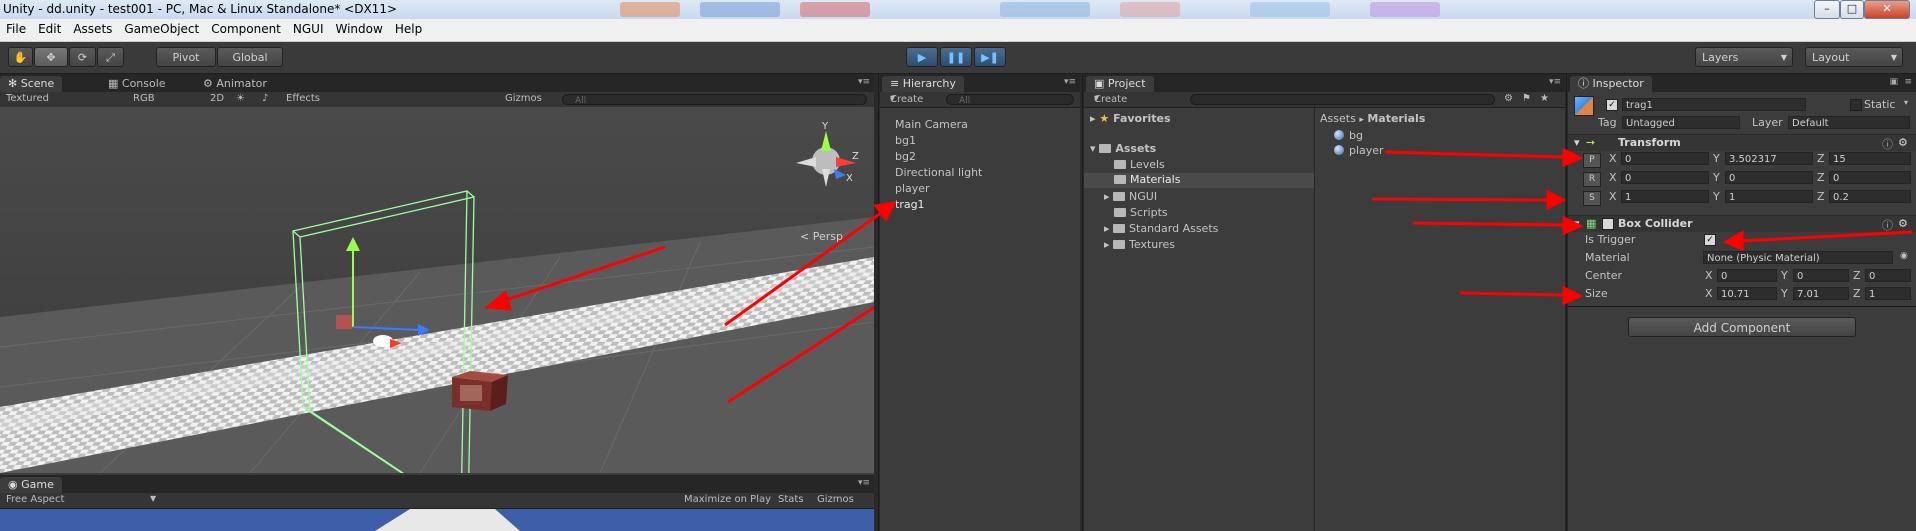  Describe the element at coordinates (1608, 224) in the screenshot. I see `collider-enabled-checkbox: ✓` at that location.